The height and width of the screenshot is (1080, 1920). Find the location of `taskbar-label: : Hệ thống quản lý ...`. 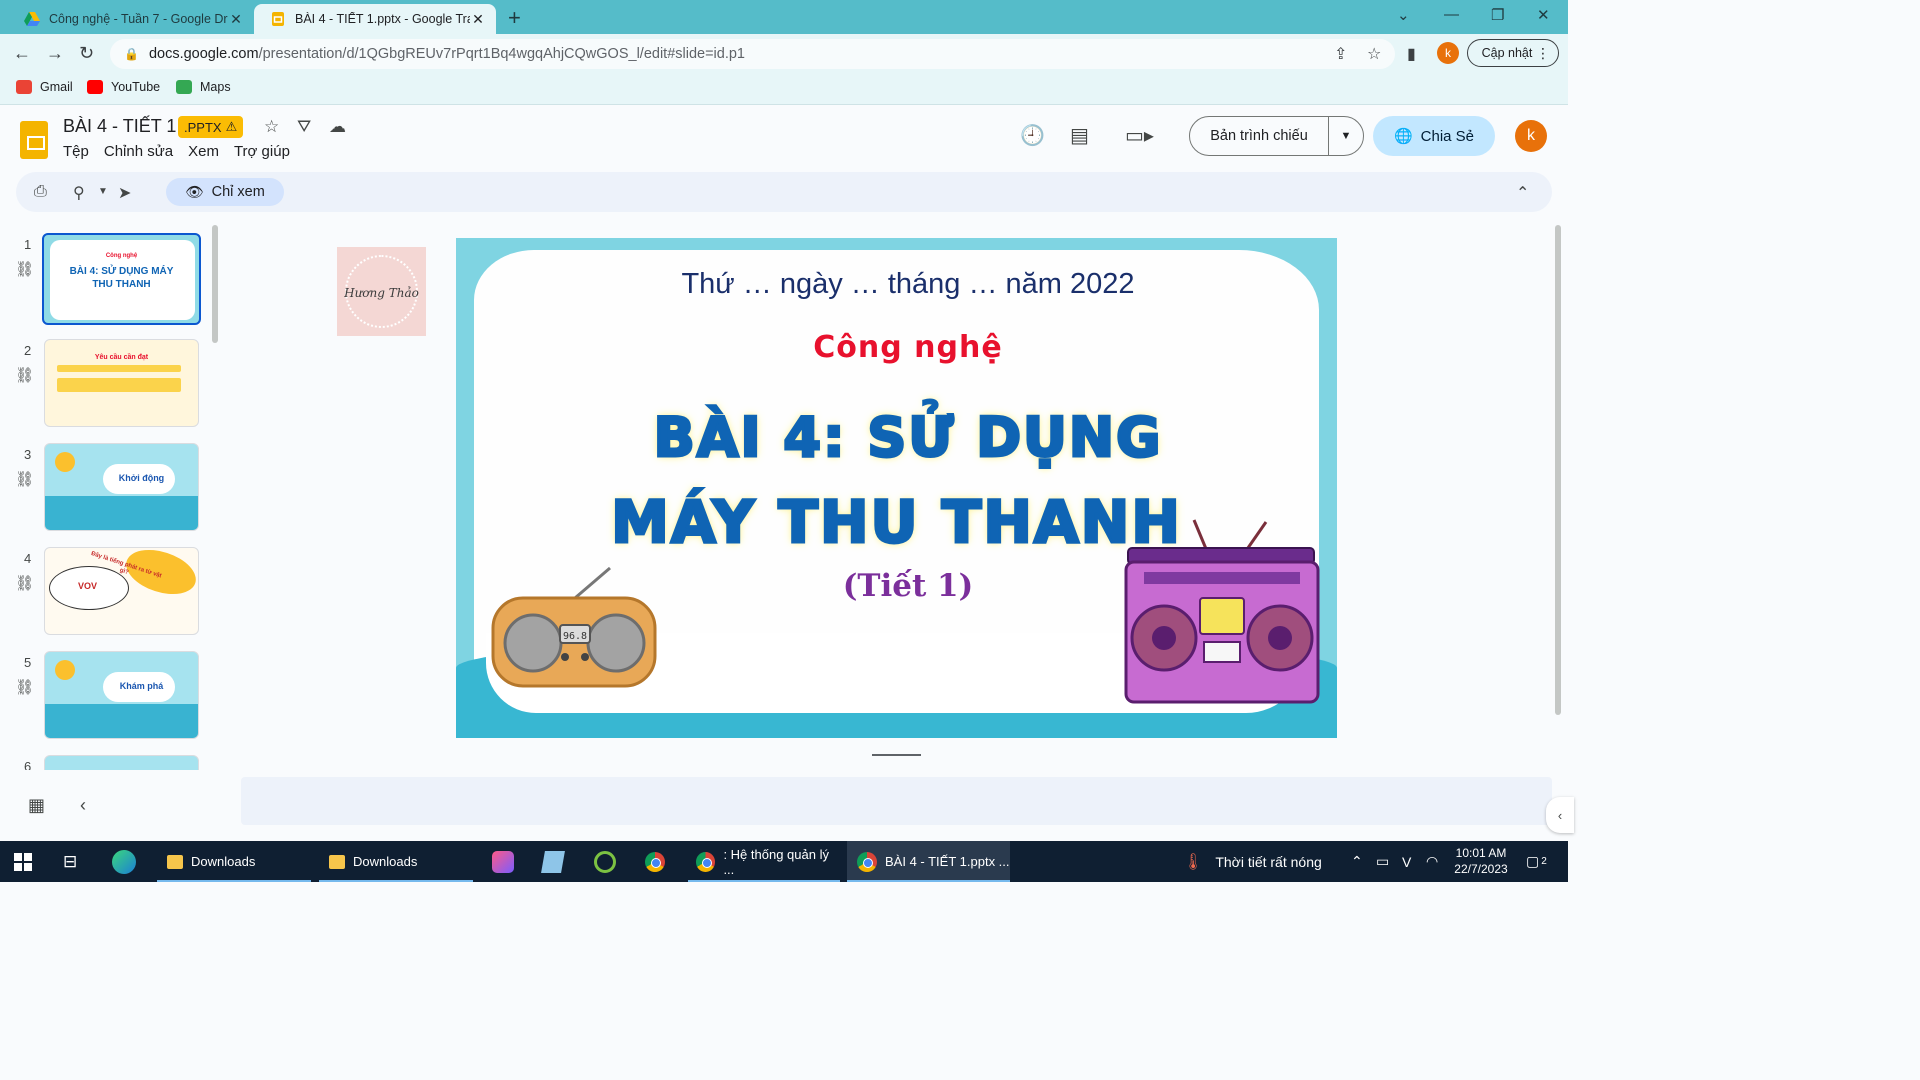

taskbar-label: : Hệ thống quản lý ... is located at coordinates (776, 861).